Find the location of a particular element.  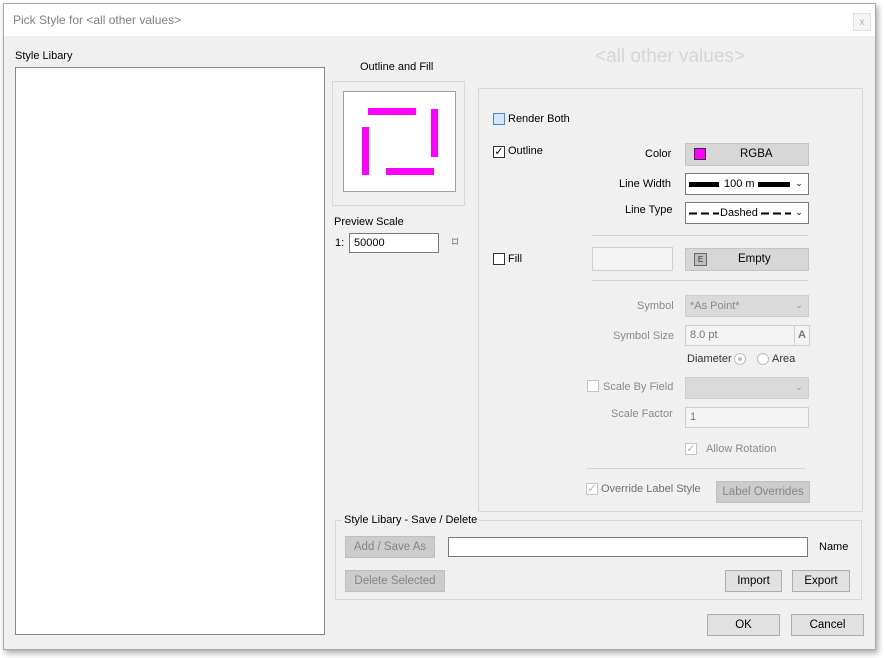

cancel-button: Cancel is located at coordinates (827, 625).